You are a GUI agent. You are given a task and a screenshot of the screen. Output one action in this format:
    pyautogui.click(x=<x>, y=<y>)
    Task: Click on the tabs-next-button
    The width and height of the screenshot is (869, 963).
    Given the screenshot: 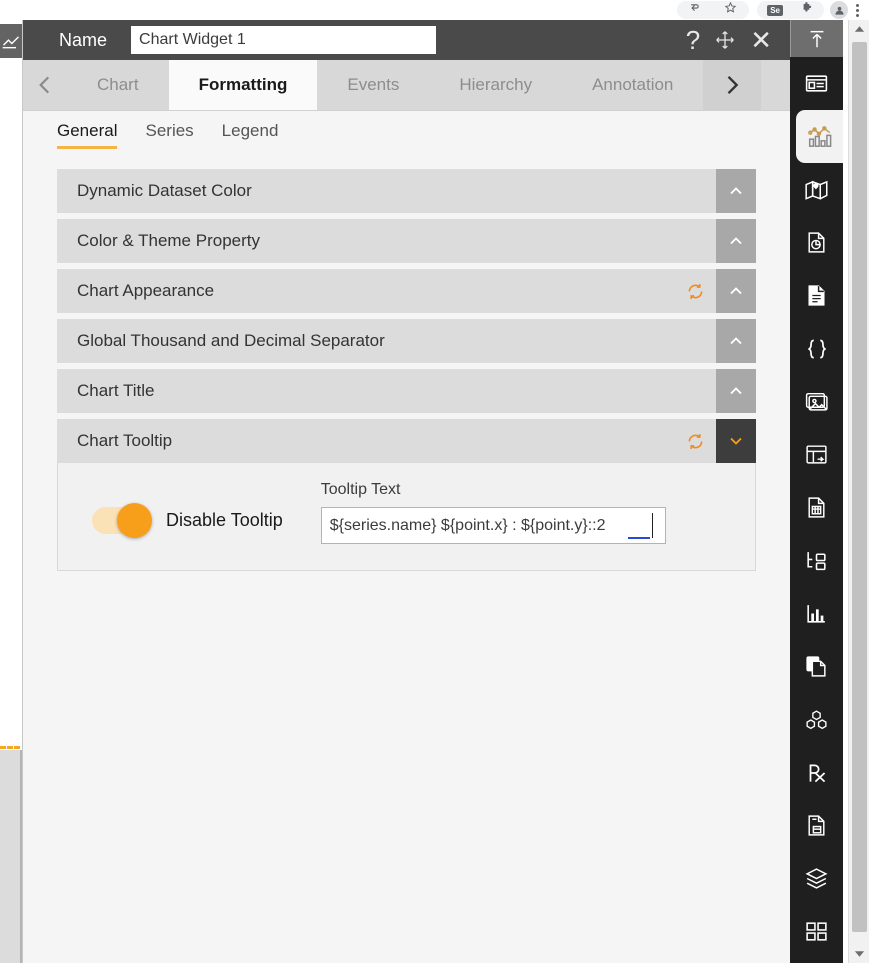 What is the action you would take?
    pyautogui.click(x=732, y=85)
    